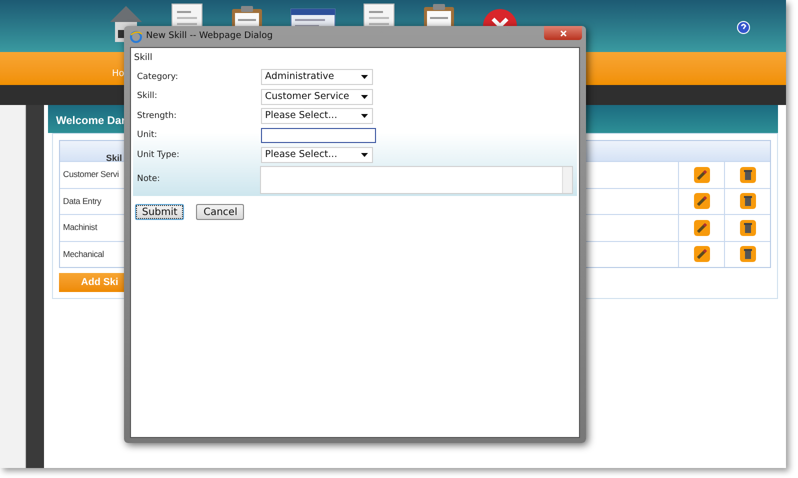 This screenshot has height=478, width=798. I want to click on table-cell: Machinist, so click(80, 227).